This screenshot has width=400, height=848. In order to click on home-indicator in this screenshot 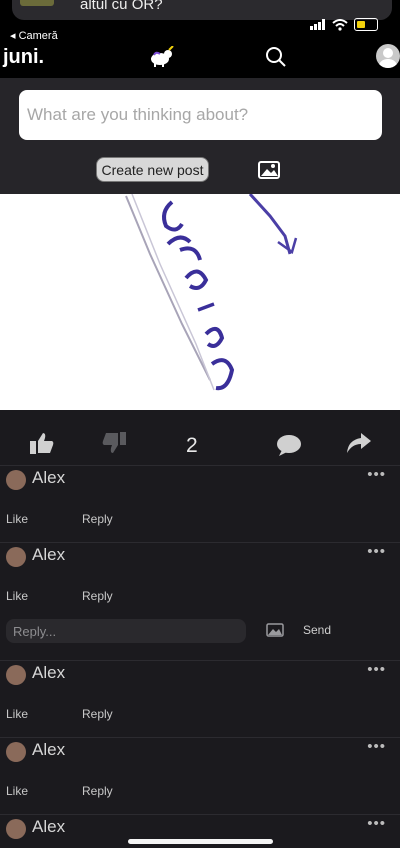, I will do `click(200, 841)`.